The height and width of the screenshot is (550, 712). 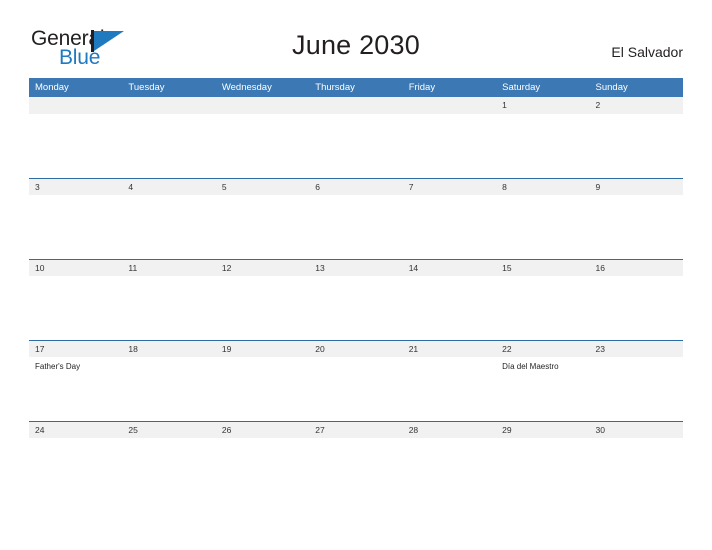 I want to click on day-number: 28, so click(x=449, y=429).